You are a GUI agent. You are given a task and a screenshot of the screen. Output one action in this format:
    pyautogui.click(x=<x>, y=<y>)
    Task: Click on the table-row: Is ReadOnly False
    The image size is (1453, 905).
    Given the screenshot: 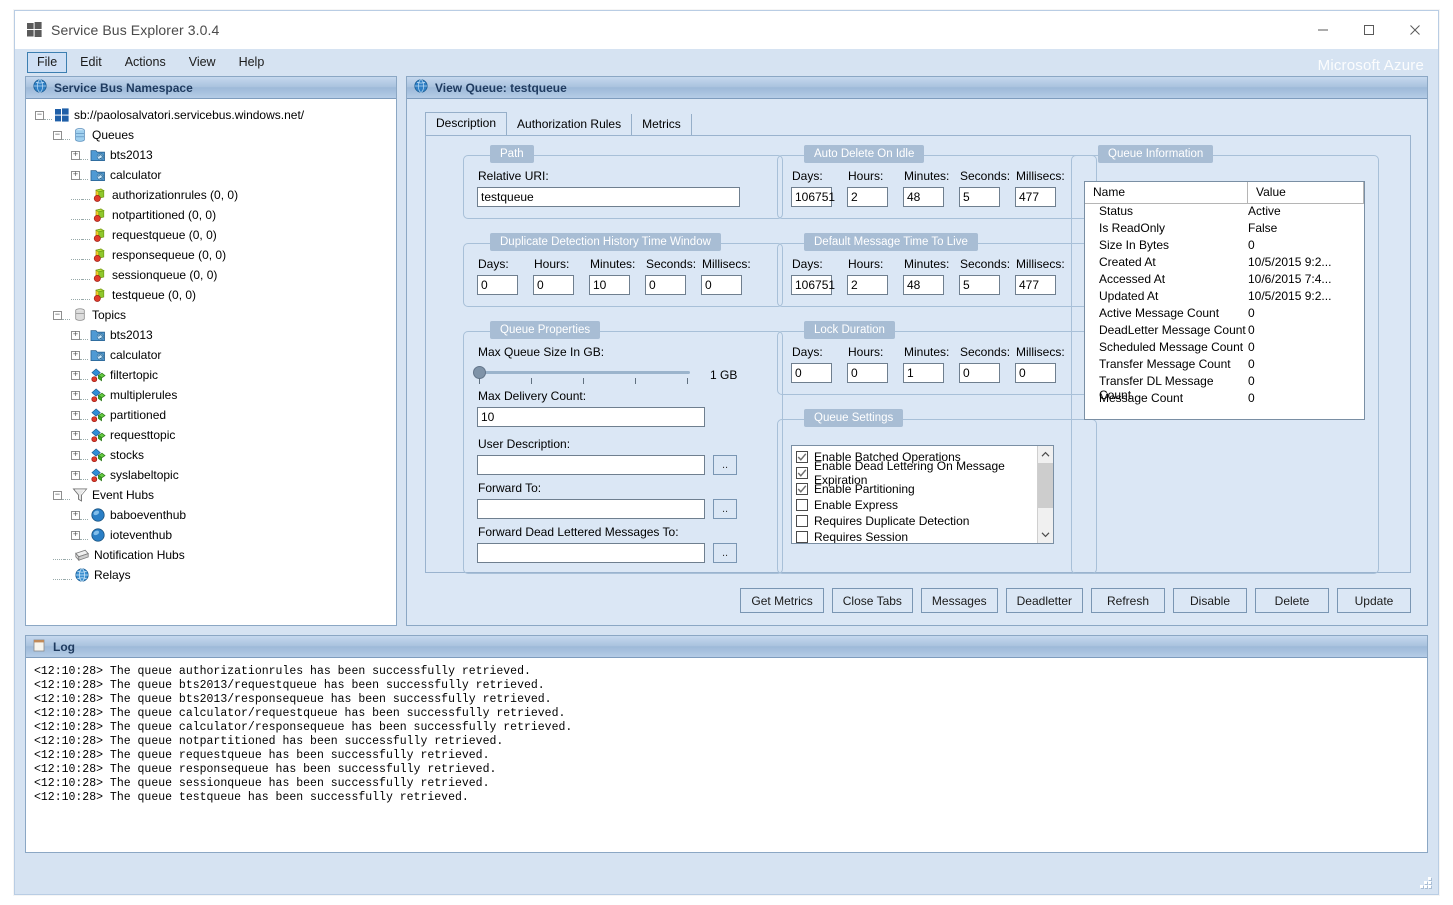 What is the action you would take?
    pyautogui.click(x=1224, y=229)
    